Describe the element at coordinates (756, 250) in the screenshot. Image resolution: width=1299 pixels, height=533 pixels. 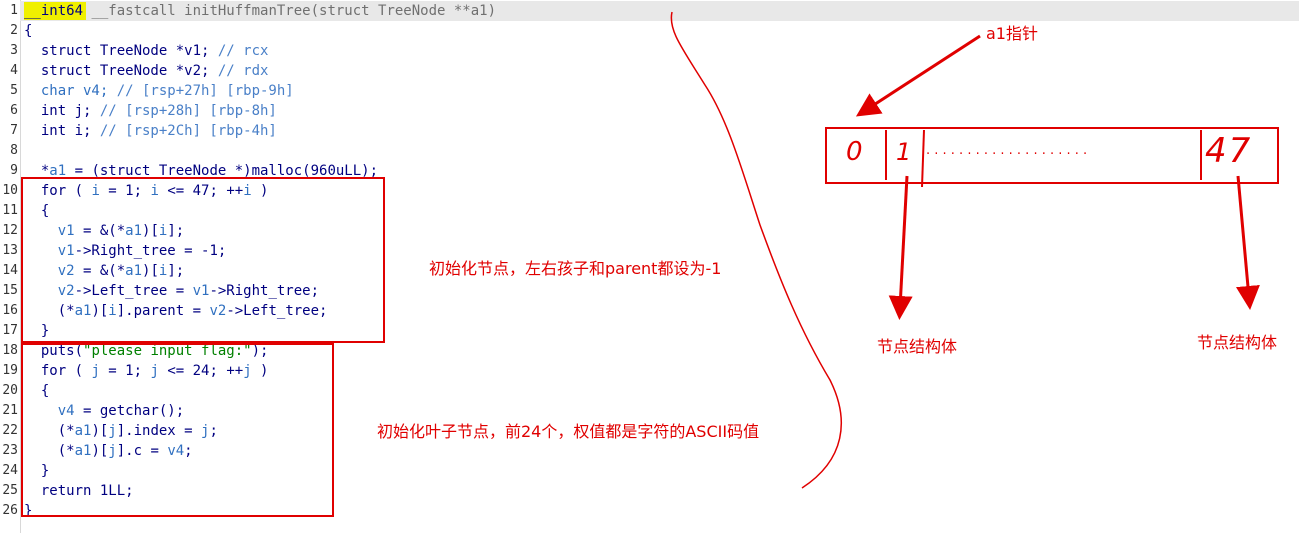
I see `divider-curve` at that location.